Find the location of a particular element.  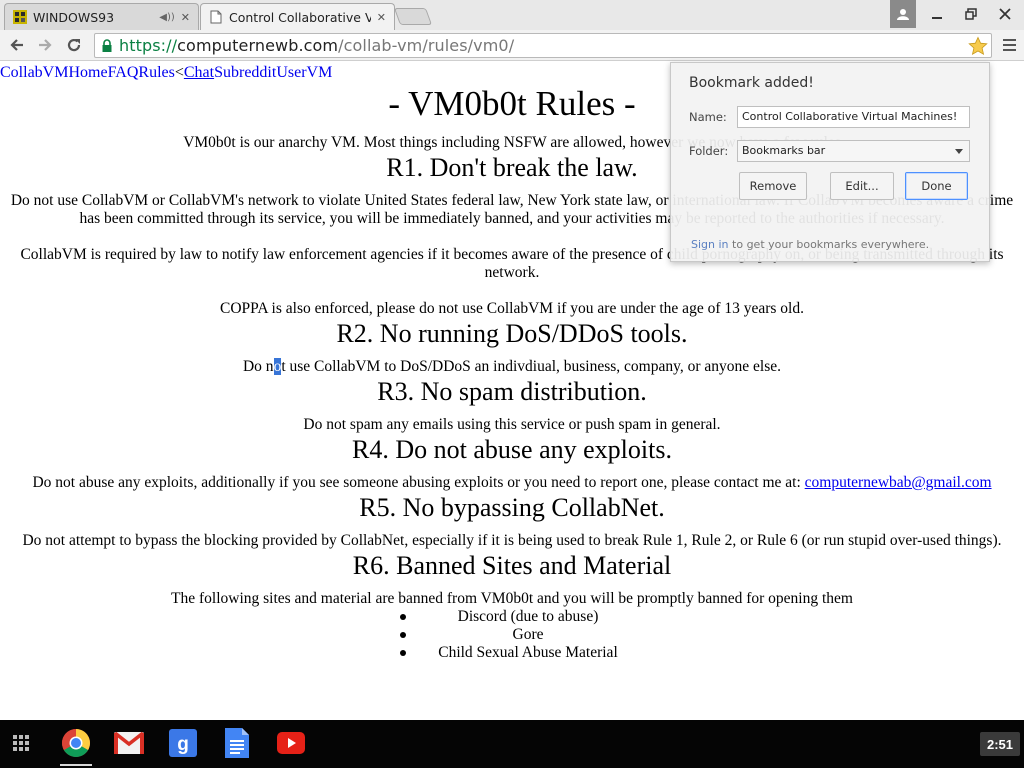

svg-text: g is located at coordinates (183, 744).